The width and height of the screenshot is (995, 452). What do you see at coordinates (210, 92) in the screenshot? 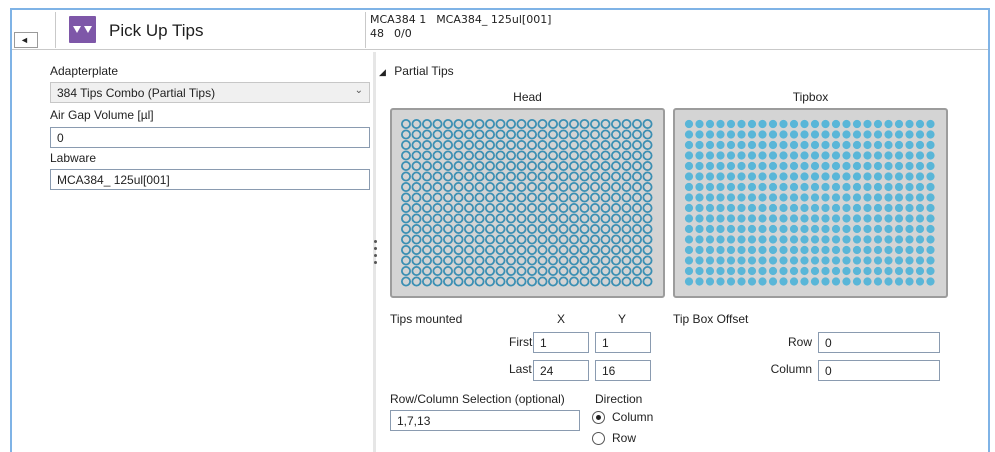
I see `adapterplate-select: 384 Tips Combo (Partial Tips) ⌄` at bounding box center [210, 92].